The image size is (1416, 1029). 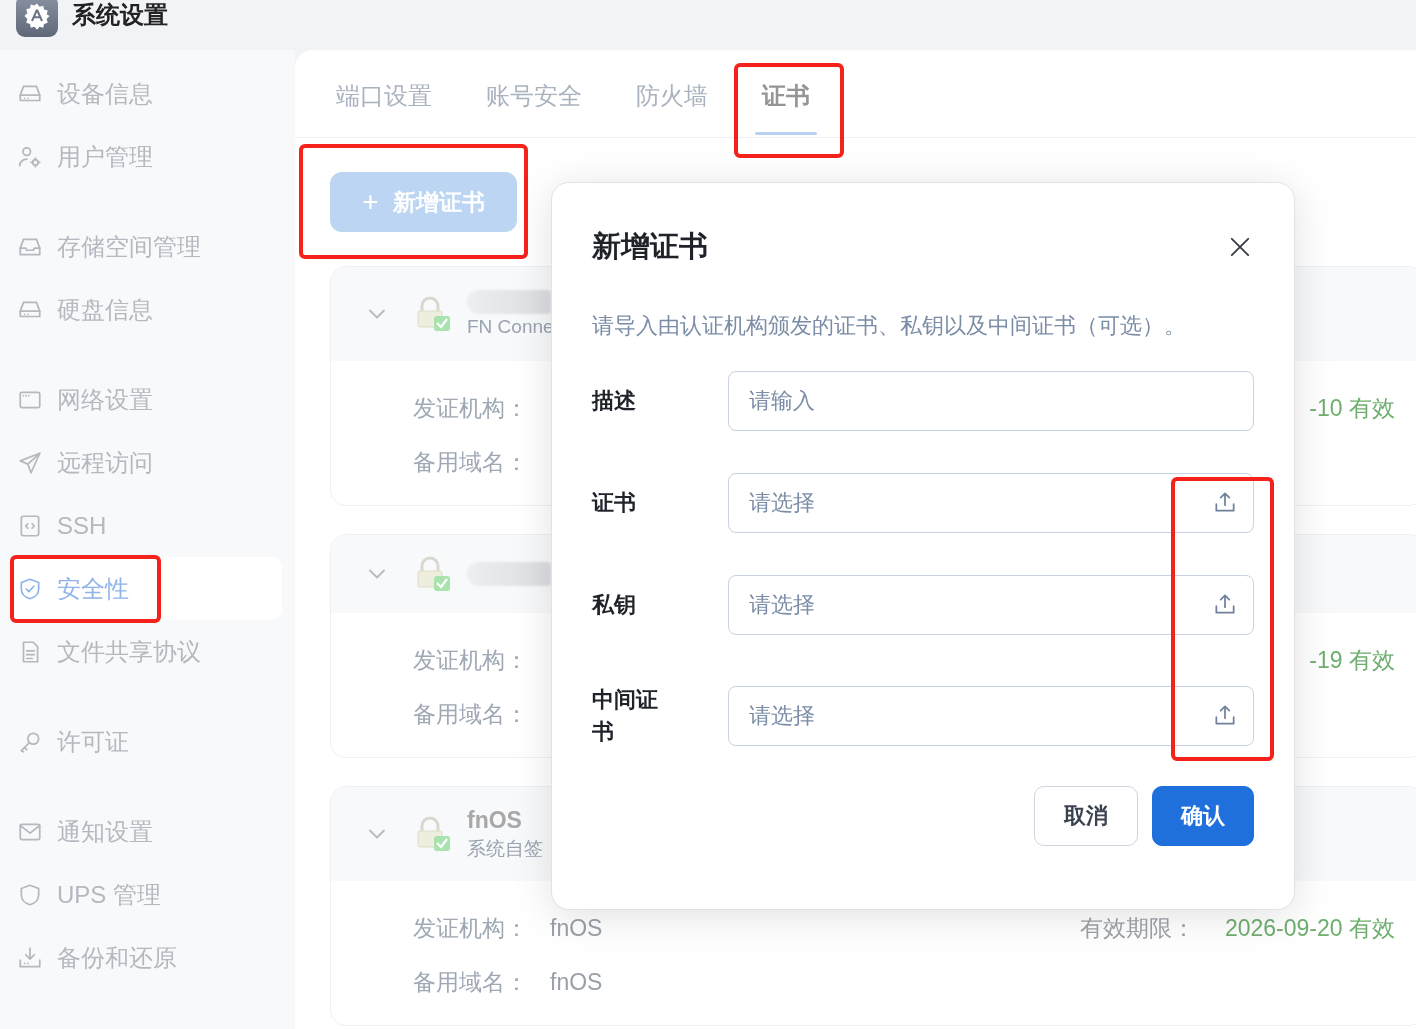 I want to click on form-label: 中间证书, so click(x=625, y=716).